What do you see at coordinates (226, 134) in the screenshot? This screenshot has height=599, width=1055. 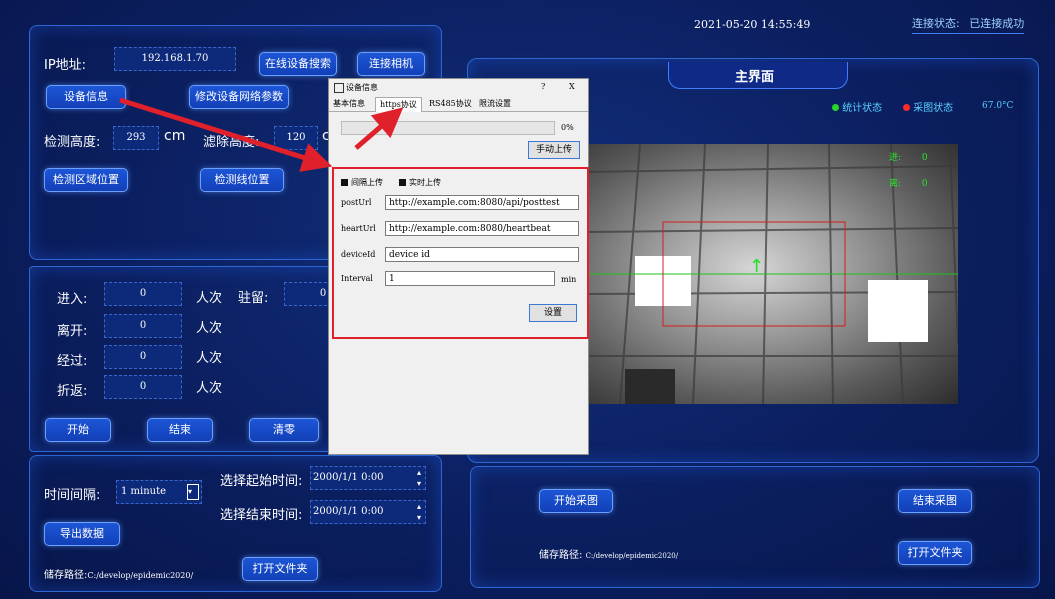 I see `arrow-to-dialog` at bounding box center [226, 134].